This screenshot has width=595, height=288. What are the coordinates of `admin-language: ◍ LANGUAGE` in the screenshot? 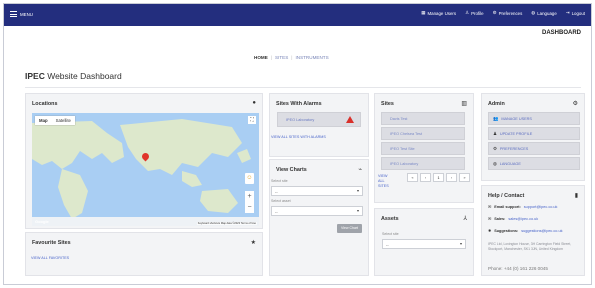 It's located at (534, 163).